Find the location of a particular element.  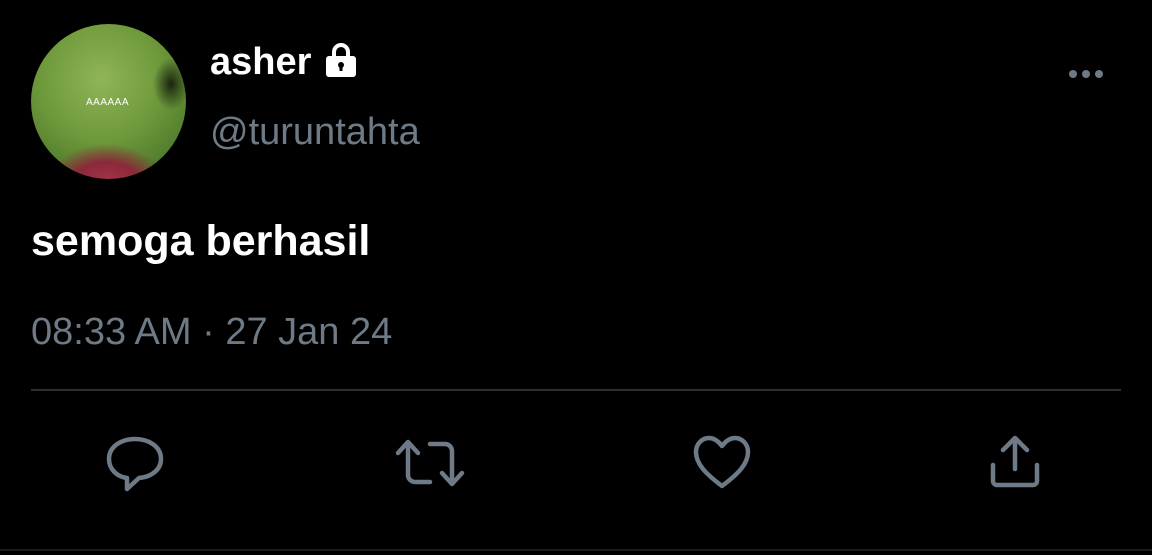

like-button is located at coordinates (722, 463).